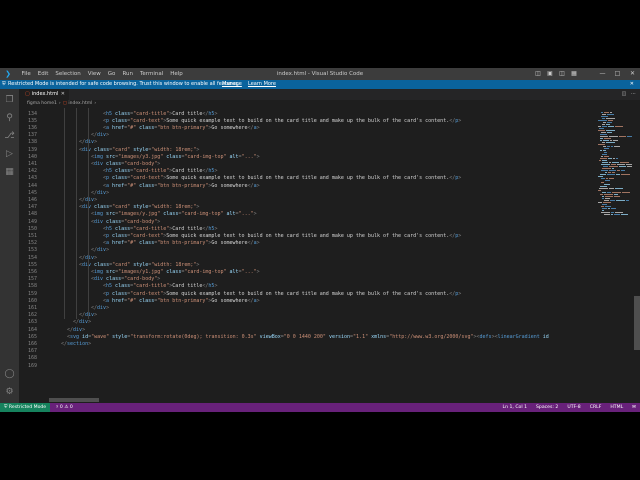  I want to click on menu-file: File, so click(26, 74).